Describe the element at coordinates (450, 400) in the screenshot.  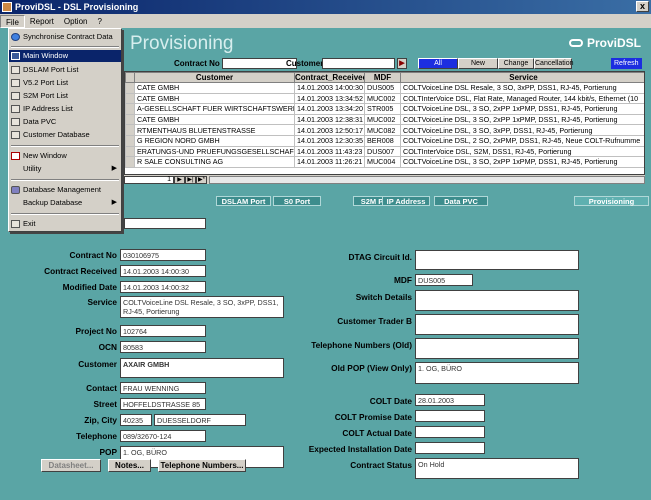
I see `colt-date-field: 28.01.2003 17:00:00` at that location.